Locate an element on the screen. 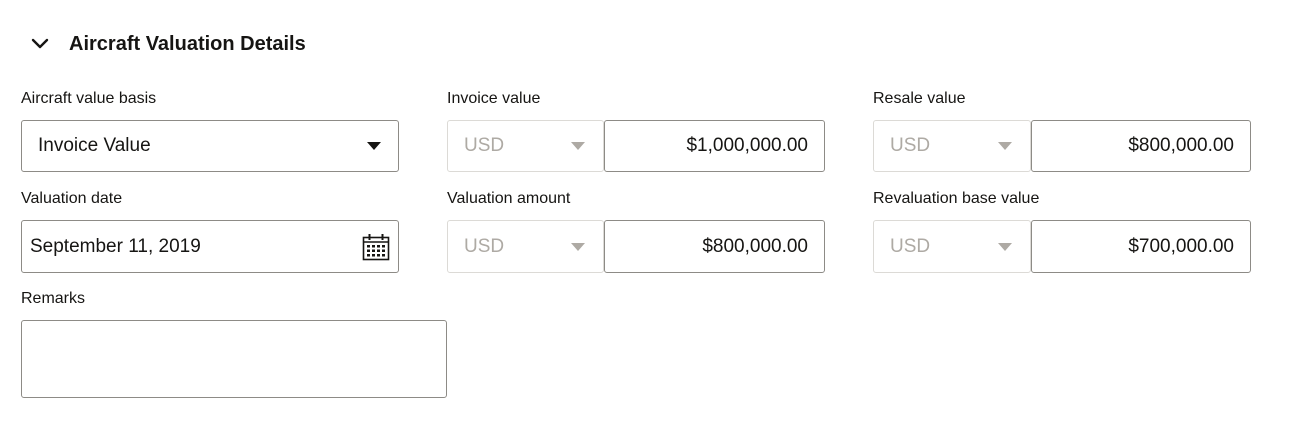  calendar-icon is located at coordinates (376, 247).